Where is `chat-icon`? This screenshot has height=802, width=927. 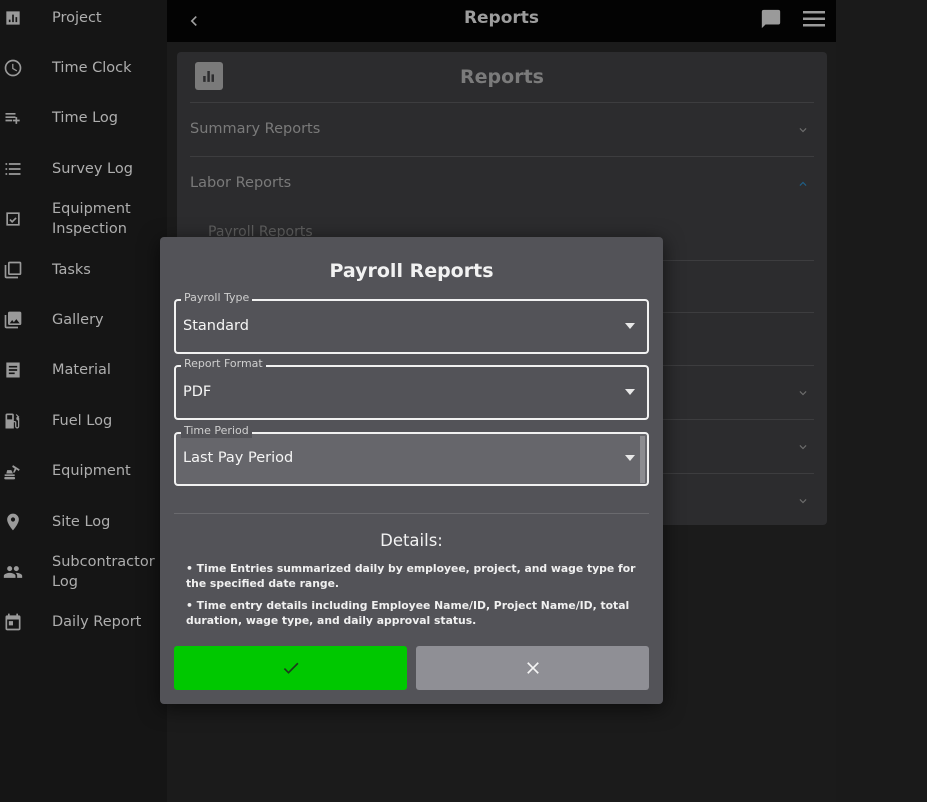
chat-icon is located at coordinates (771, 19).